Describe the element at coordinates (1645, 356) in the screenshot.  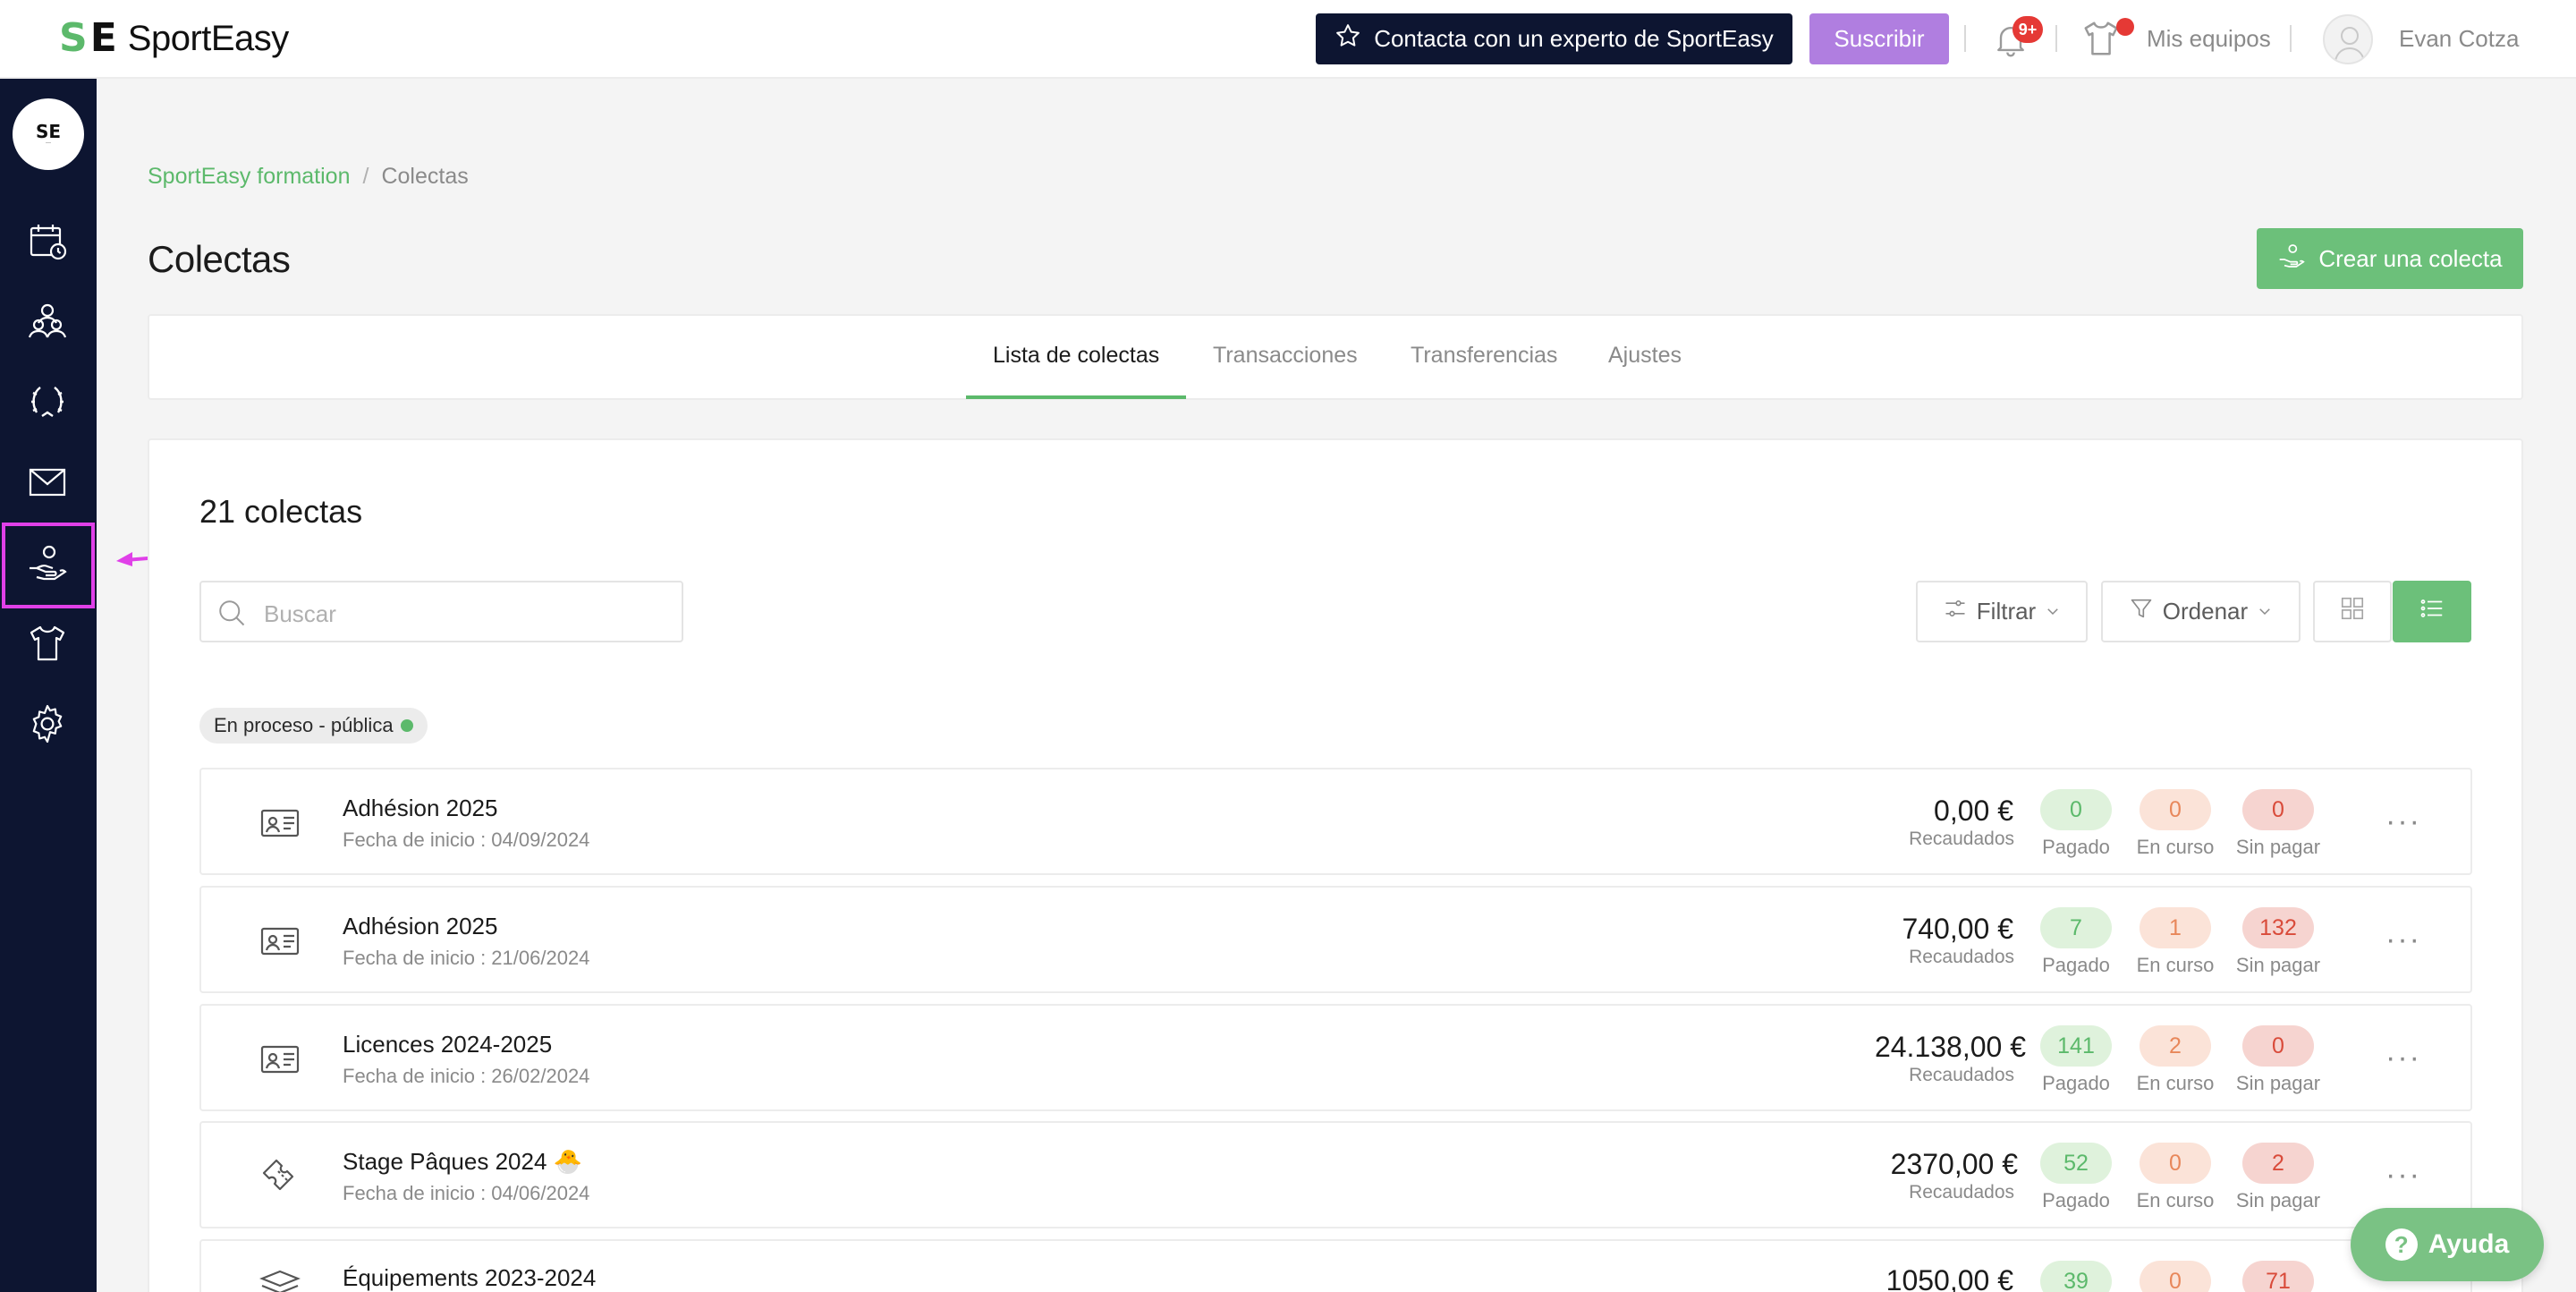
I see `tab-settings: Ajustes` at that location.